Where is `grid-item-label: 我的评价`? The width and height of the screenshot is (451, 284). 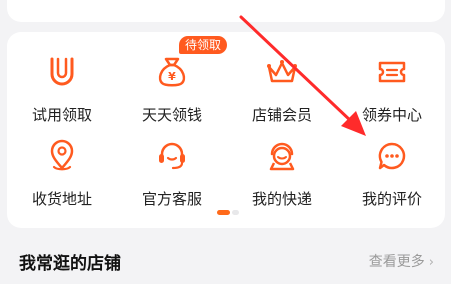
grid-item-label: 我的评价 is located at coordinates (391, 199).